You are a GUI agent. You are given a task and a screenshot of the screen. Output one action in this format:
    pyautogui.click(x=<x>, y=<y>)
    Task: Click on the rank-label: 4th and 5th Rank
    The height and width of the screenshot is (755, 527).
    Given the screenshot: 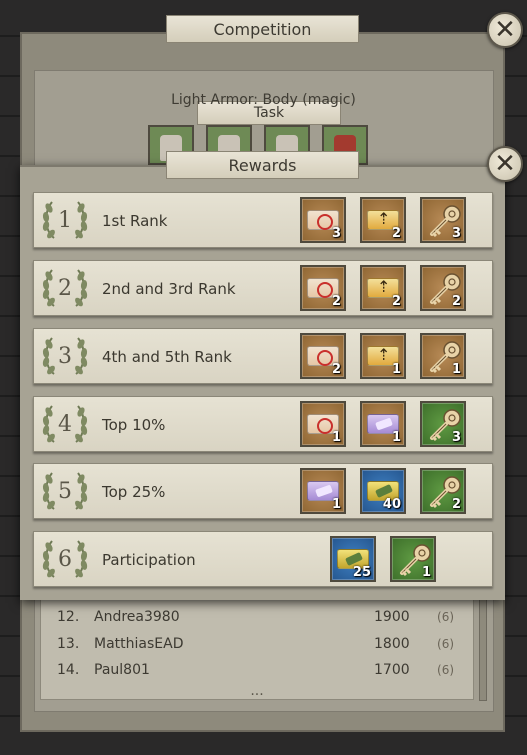 What is the action you would take?
    pyautogui.click(x=167, y=357)
    